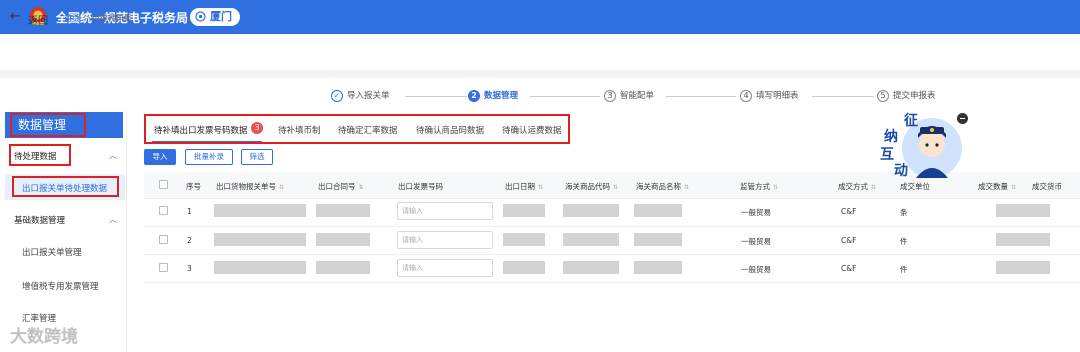 This screenshot has width=1080, height=352. Describe the element at coordinates (60, 286) in the screenshot. I see `sidebar-item-vat-invoice: 增值税专用发票管理` at that location.